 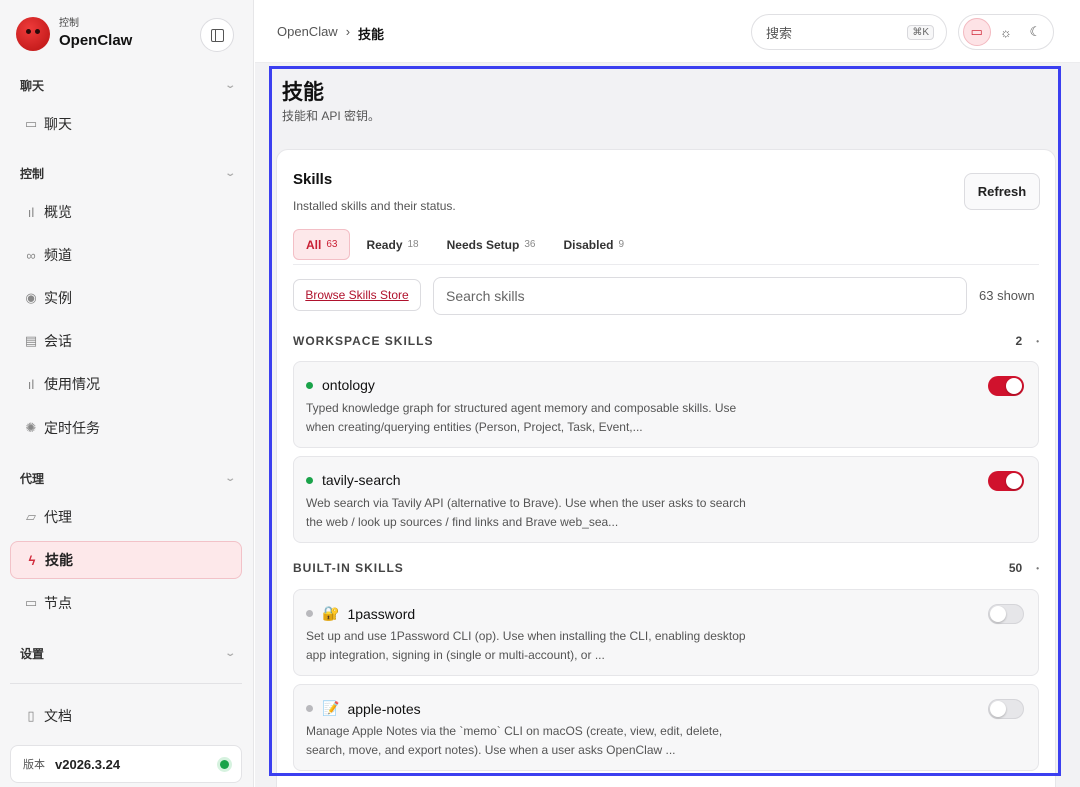 What do you see at coordinates (331, 613) in the screenshot?
I see `lock-icon: 🔐` at bounding box center [331, 613].